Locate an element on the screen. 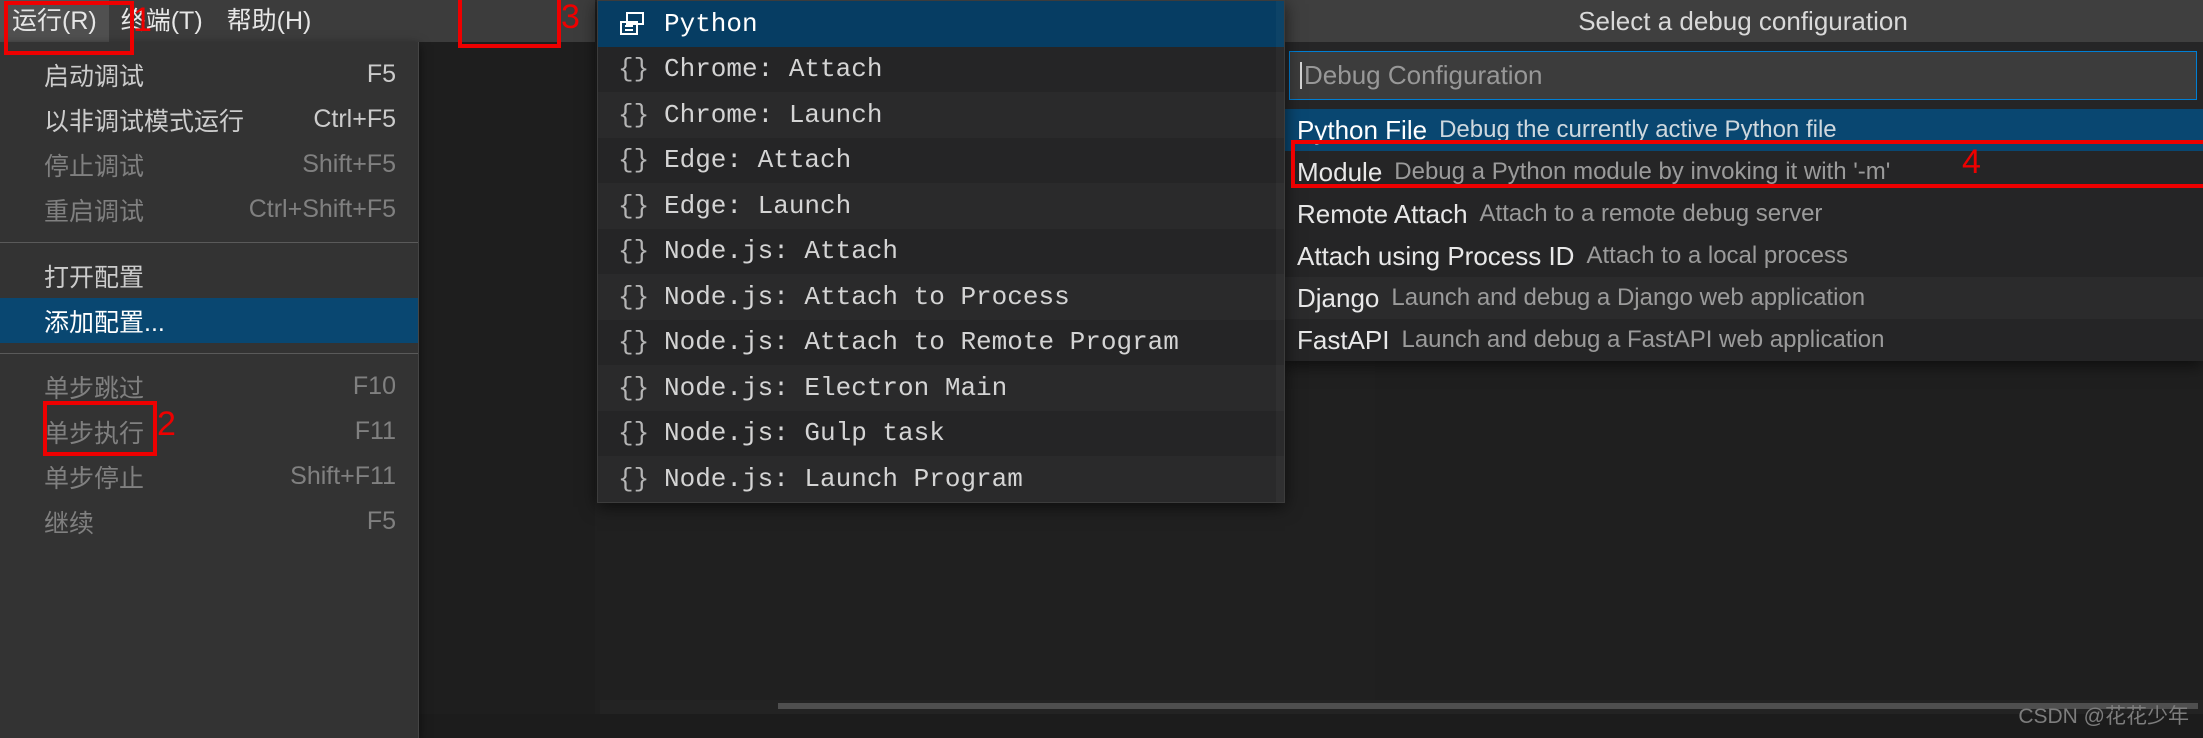 Image resolution: width=2203 pixels, height=738 pixels. menubar-item-terminal: 终端(T) is located at coordinates (162, 21).